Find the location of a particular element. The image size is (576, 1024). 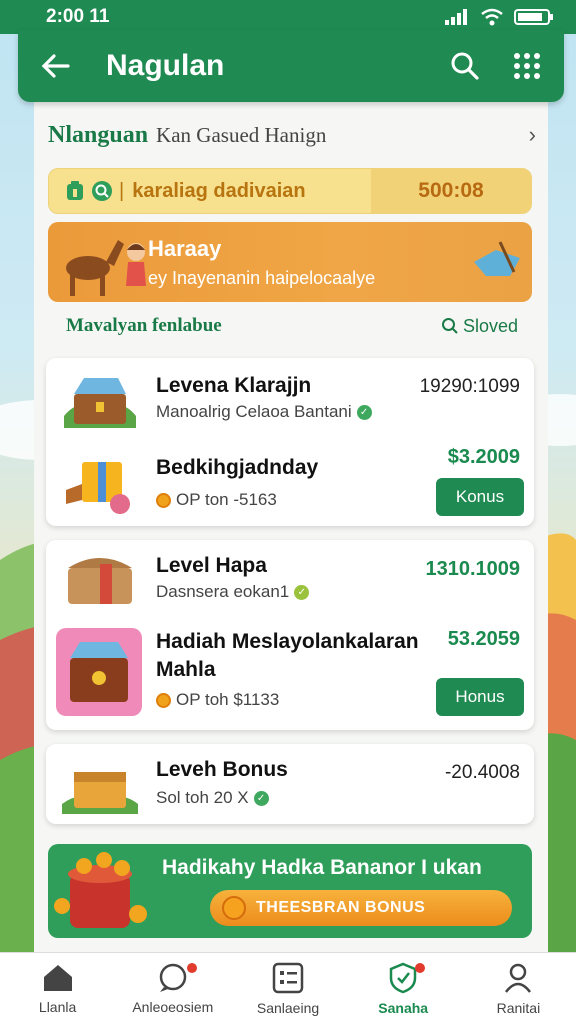

search-strip: | karaliag dadivaian 500:08 is located at coordinates (290, 191).